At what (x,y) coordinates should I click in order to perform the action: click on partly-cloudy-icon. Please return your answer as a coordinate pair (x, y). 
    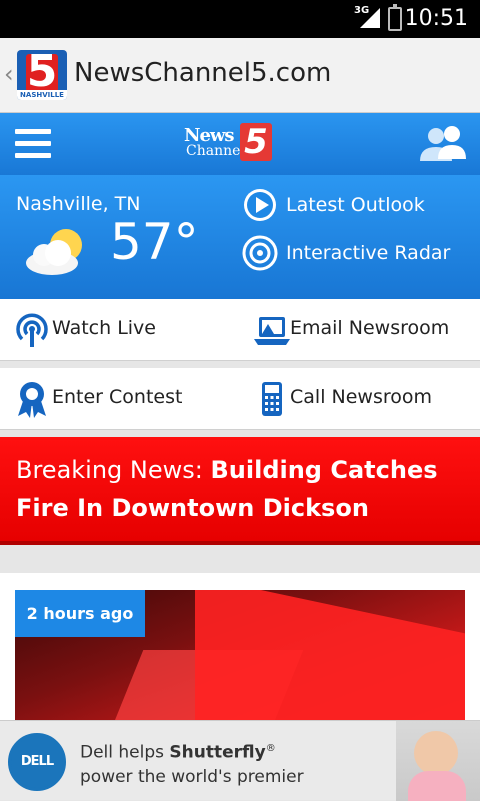
    Looking at the image, I should click on (54, 252).